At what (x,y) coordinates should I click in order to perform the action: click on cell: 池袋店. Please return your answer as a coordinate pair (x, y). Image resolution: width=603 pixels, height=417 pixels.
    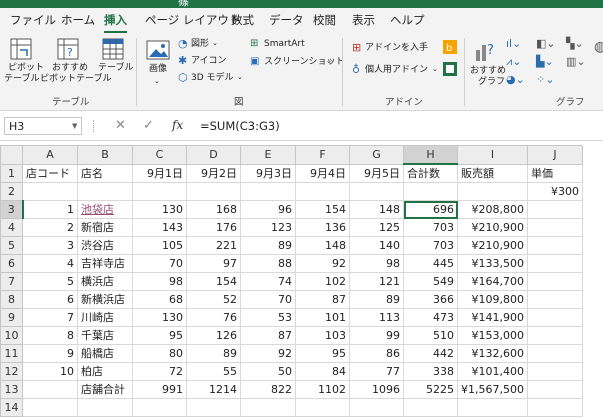
    Looking at the image, I should click on (105, 209).